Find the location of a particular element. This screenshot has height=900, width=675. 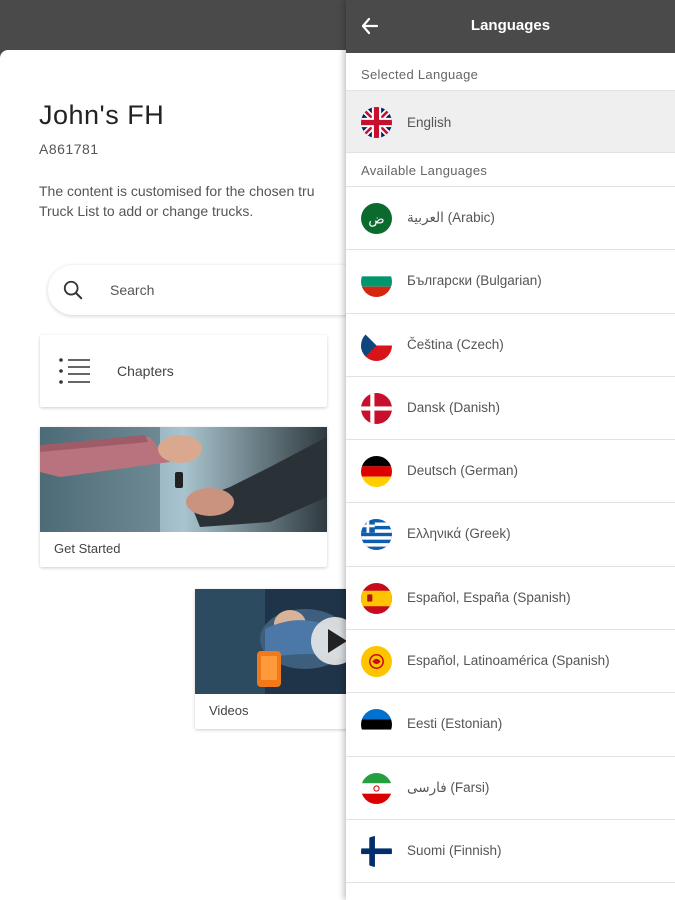

language-label: Deutsch (German) is located at coordinates (463, 471).